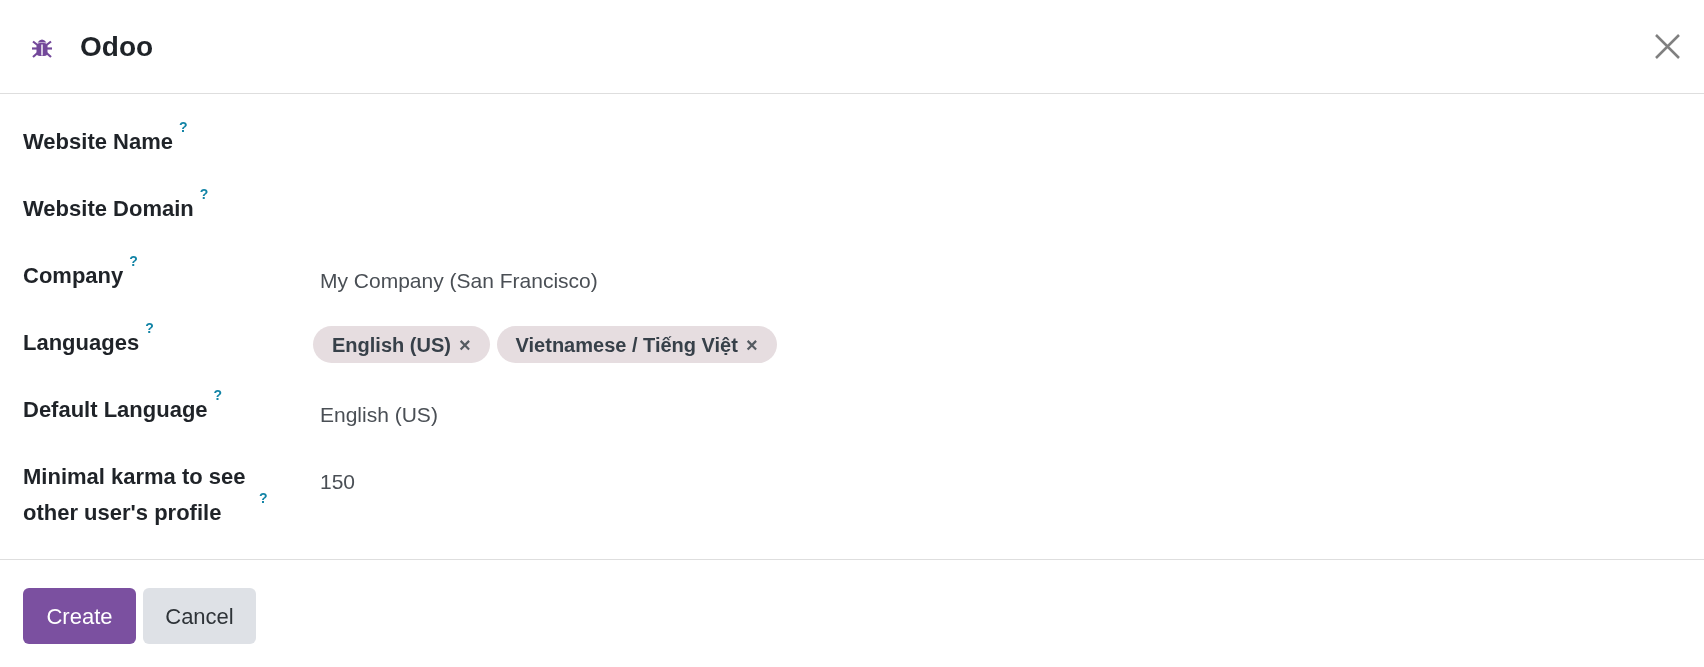 The image size is (1704, 667). What do you see at coordinates (79, 616) in the screenshot?
I see `create-button: Create` at bounding box center [79, 616].